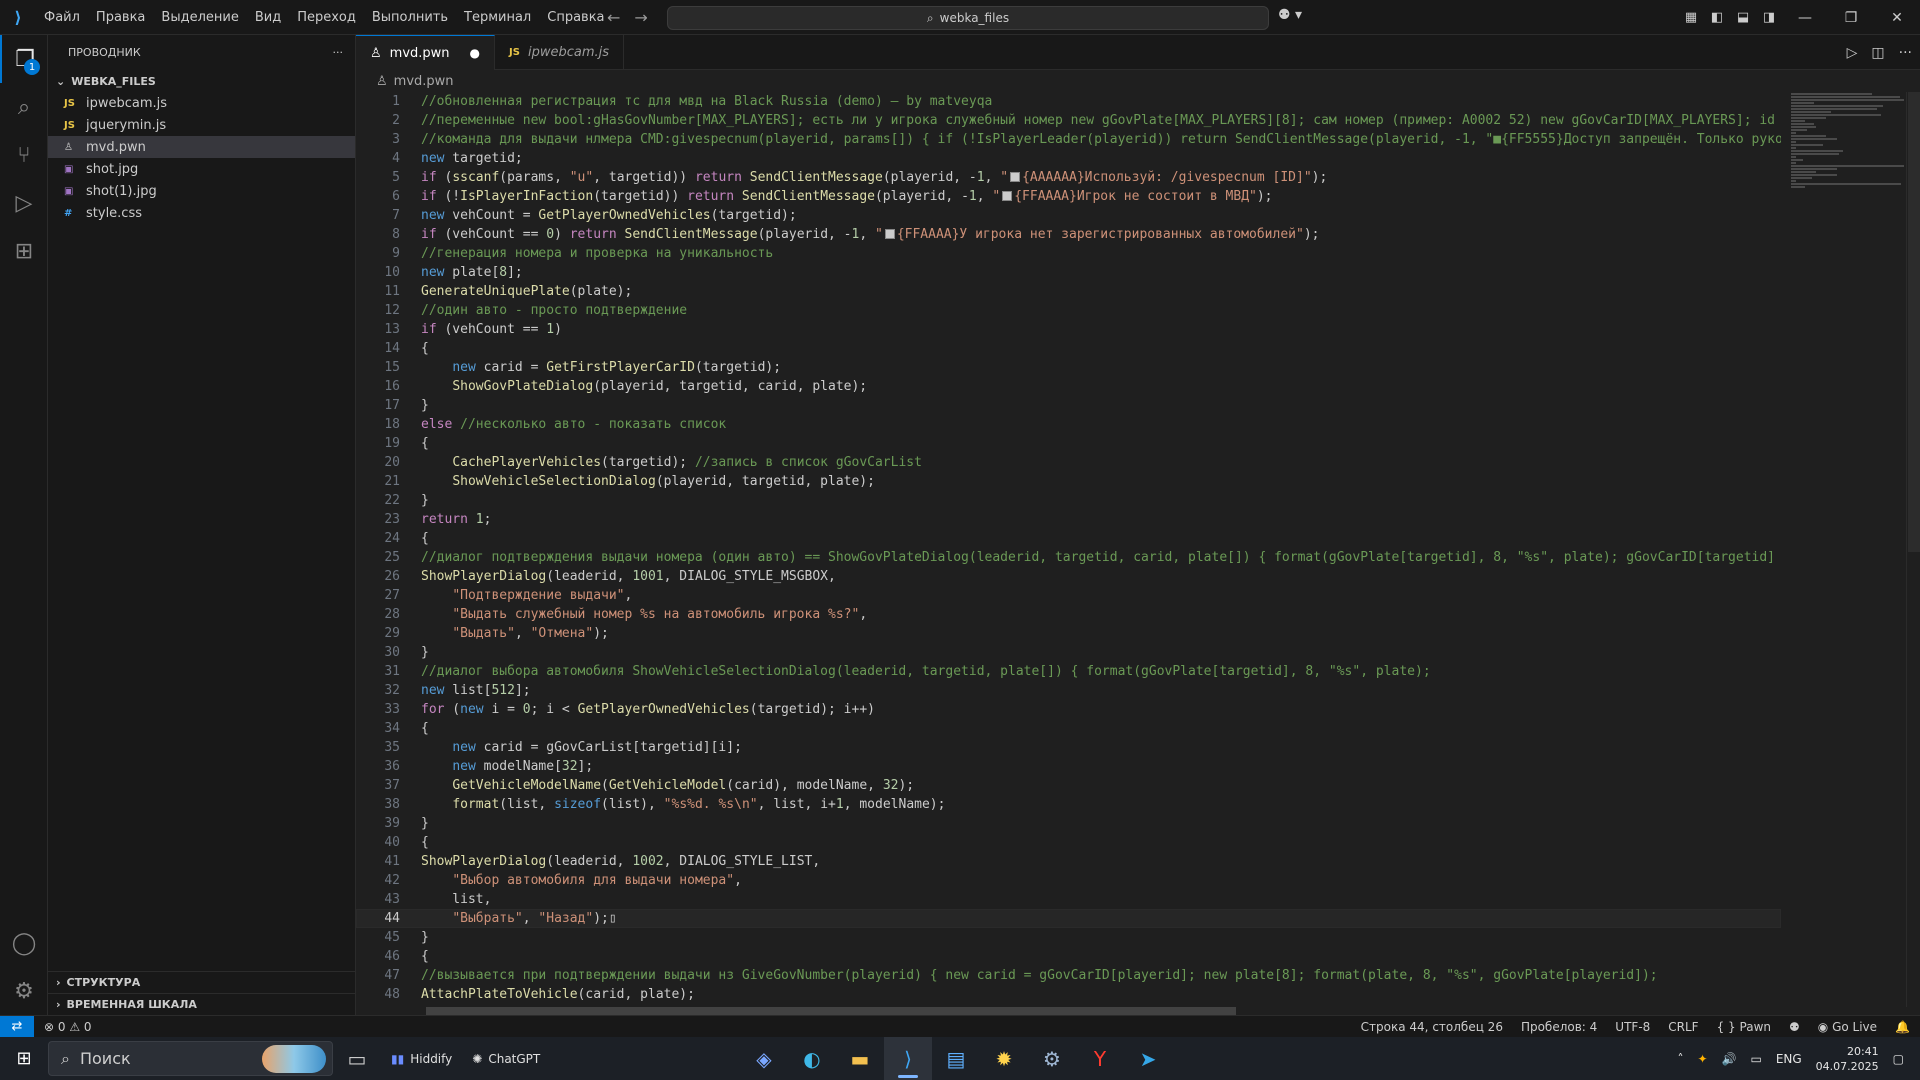 This screenshot has height=1080, width=1920. Describe the element at coordinates (201, 103) in the screenshot. I see `file-ipwebcam-js: JS ipwebcam.js` at that location.